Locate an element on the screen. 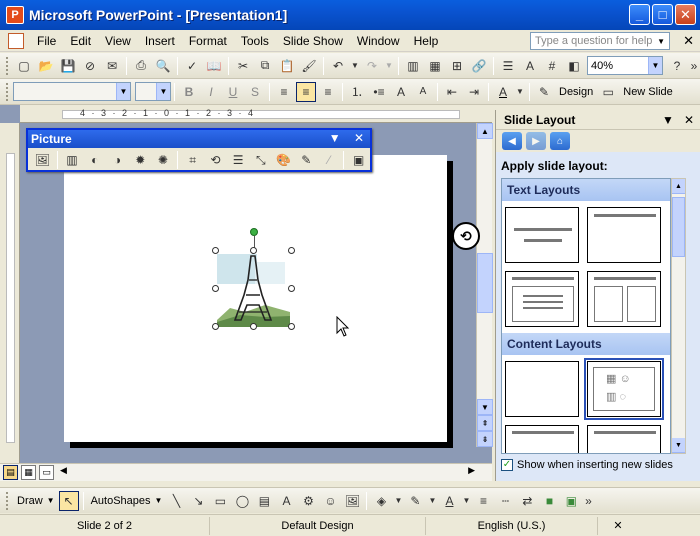 This screenshot has height=536, width=700. menu-window: Window is located at coordinates (378, 41).